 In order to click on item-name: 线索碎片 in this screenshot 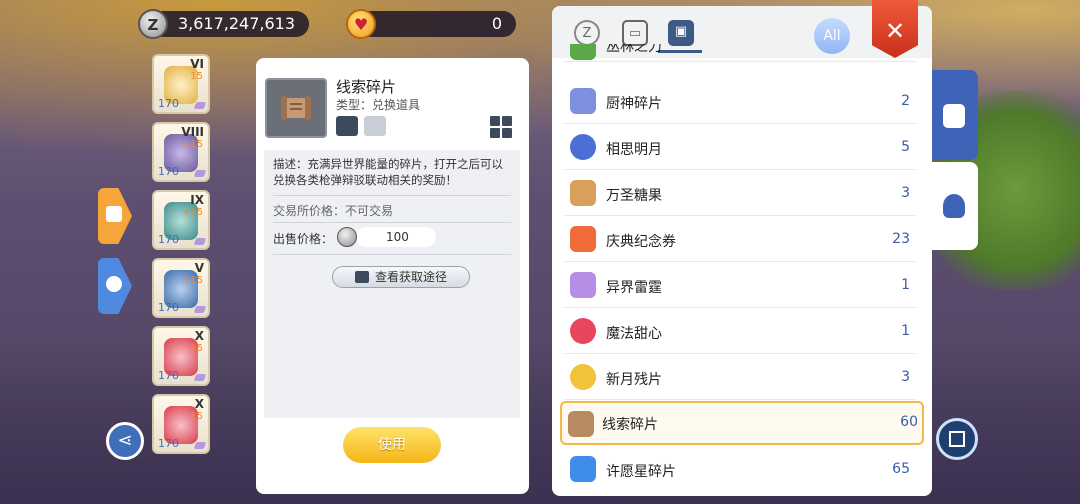, I will do `click(630, 425)`.